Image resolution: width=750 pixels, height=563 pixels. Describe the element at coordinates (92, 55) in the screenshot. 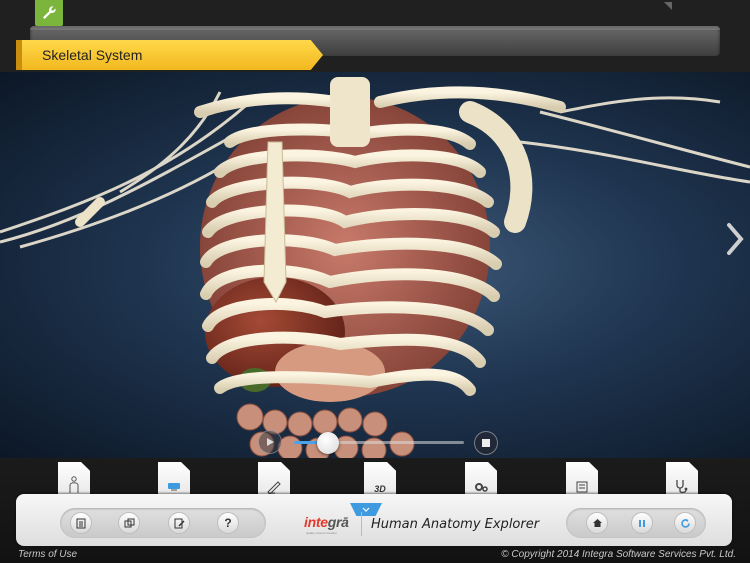

I see `page-title: Skeletal System` at that location.